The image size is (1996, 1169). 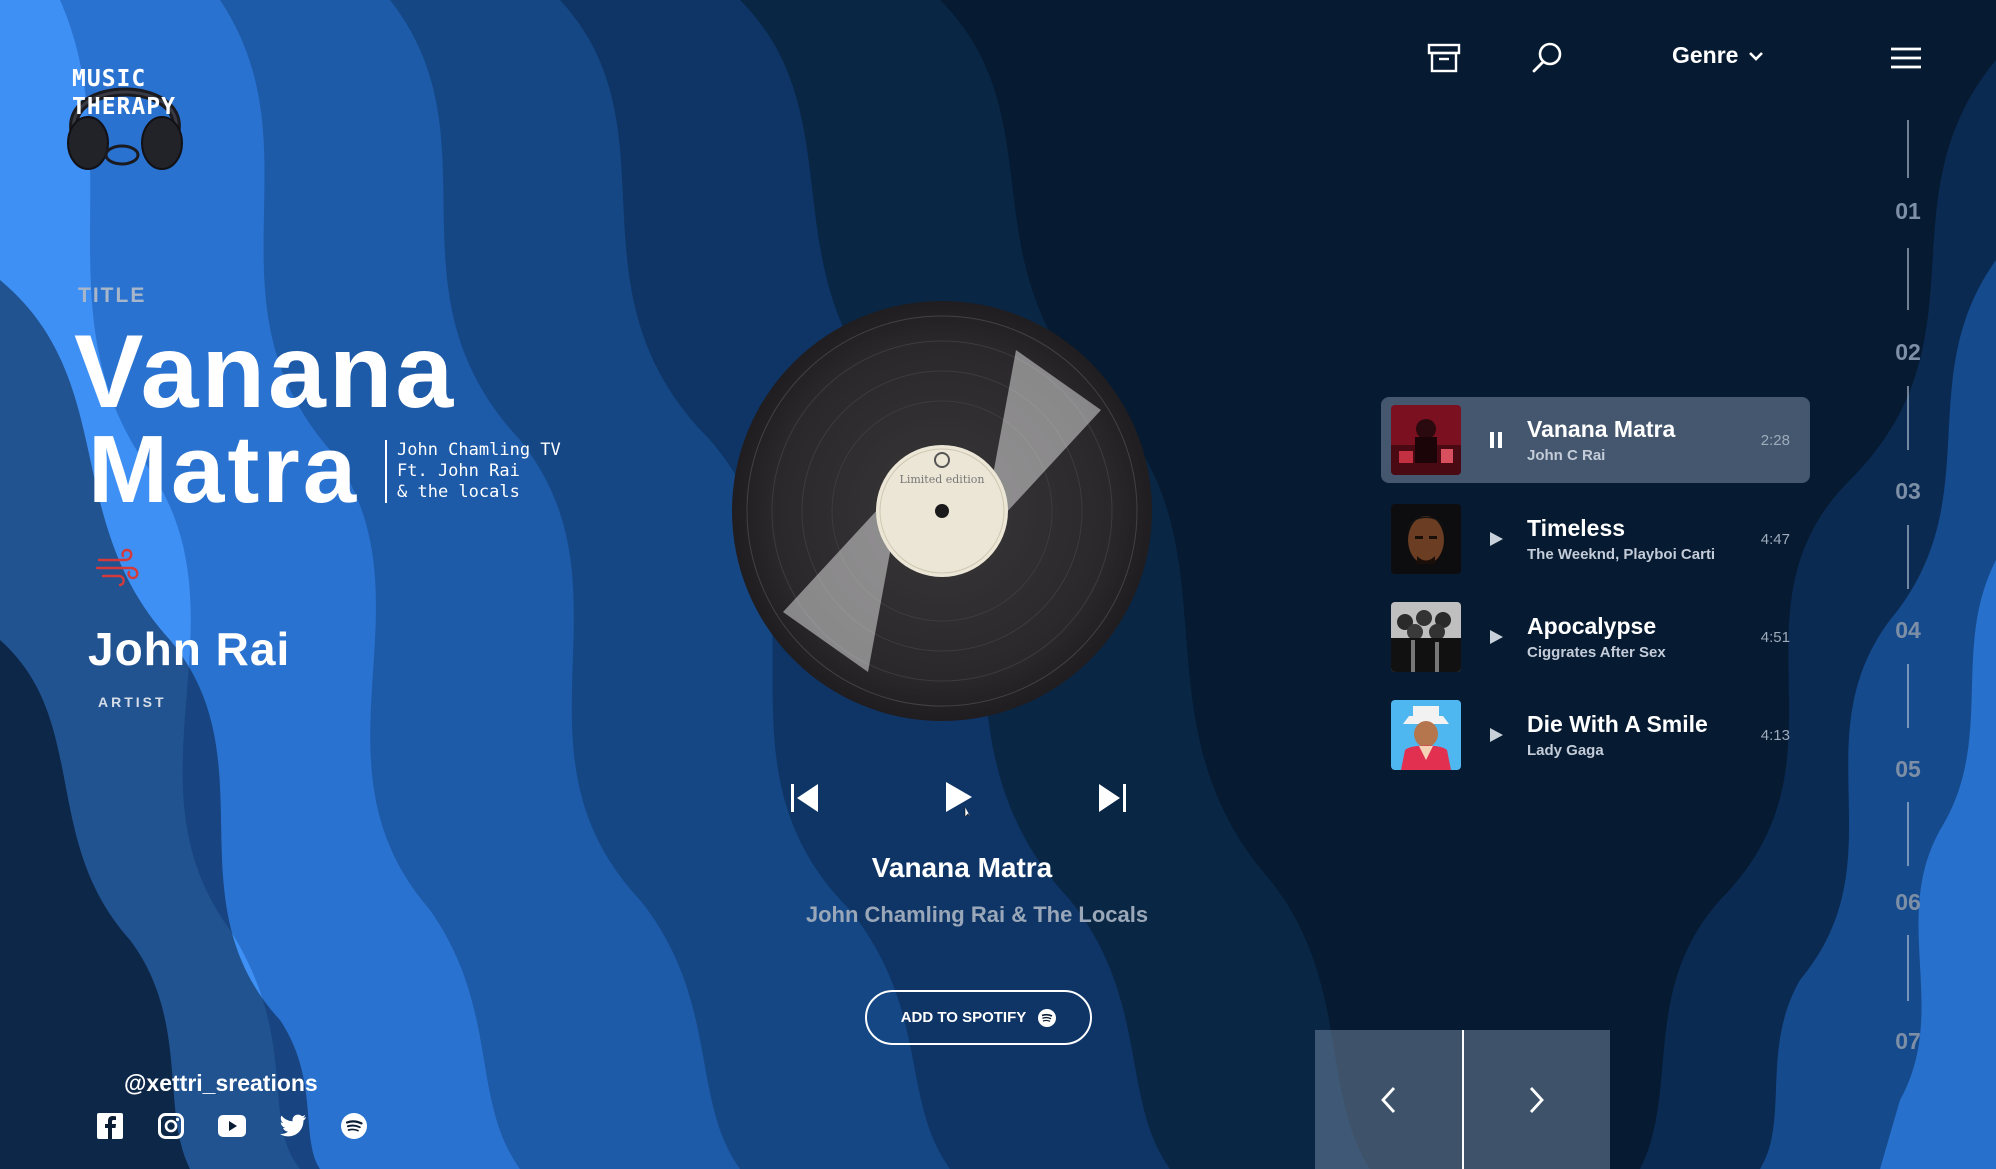 I want to click on track-title: Vanana Matra, so click(x=1601, y=429).